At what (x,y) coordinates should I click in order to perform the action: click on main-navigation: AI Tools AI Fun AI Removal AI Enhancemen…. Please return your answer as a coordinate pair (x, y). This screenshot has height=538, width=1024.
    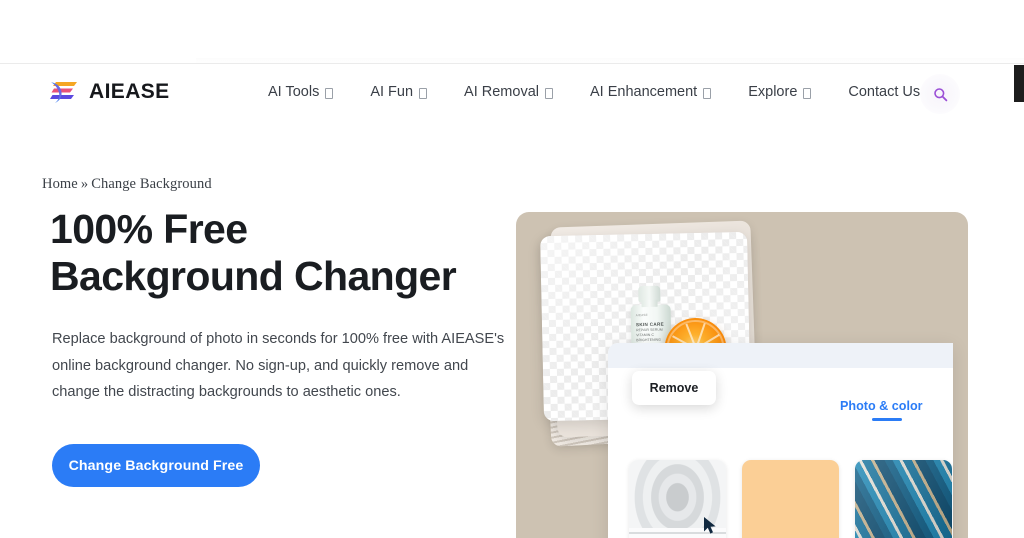
    Looking at the image, I should click on (594, 92).